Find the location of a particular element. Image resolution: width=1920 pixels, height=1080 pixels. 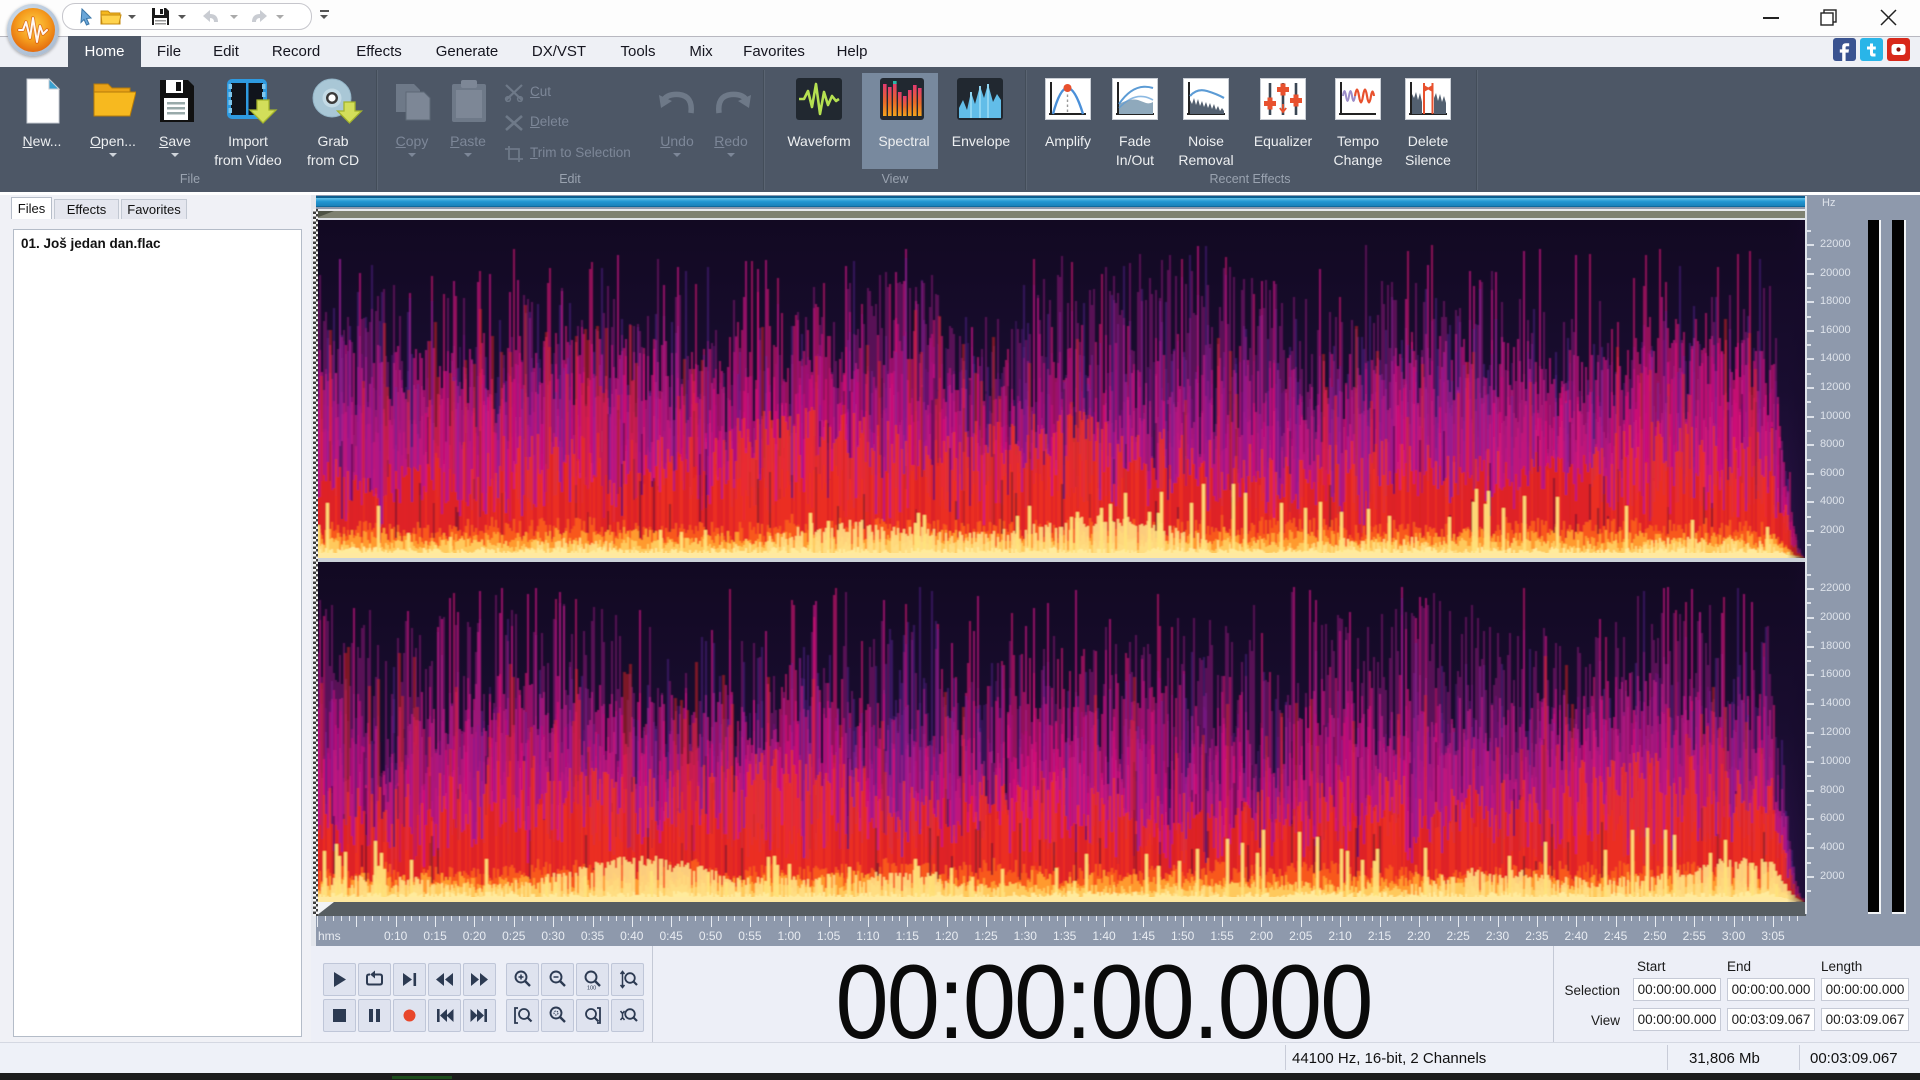

svg-text: 100 is located at coordinates (591, 988).